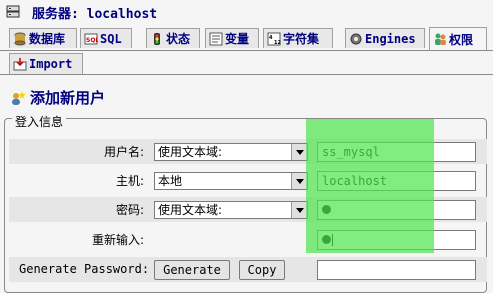 Image resolution: width=493 pixels, height=293 pixels. I want to click on page-title: 添加新用户, so click(57, 97).